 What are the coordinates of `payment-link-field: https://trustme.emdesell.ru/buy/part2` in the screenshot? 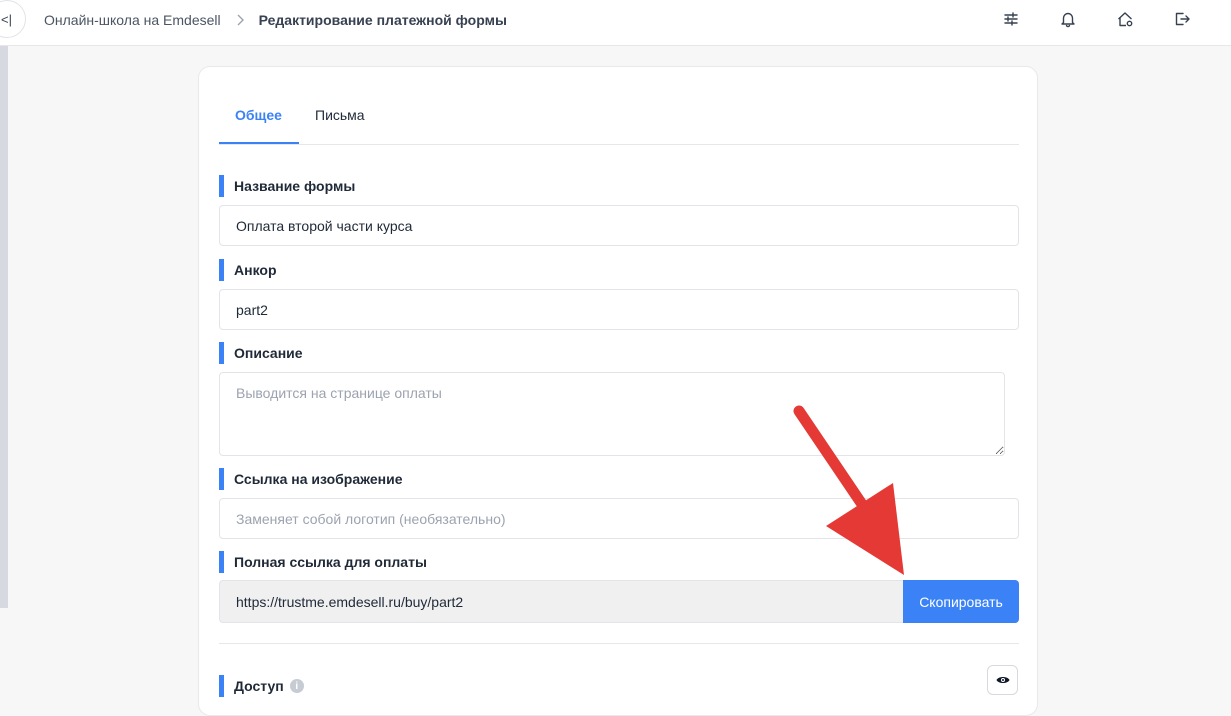 It's located at (561, 601).